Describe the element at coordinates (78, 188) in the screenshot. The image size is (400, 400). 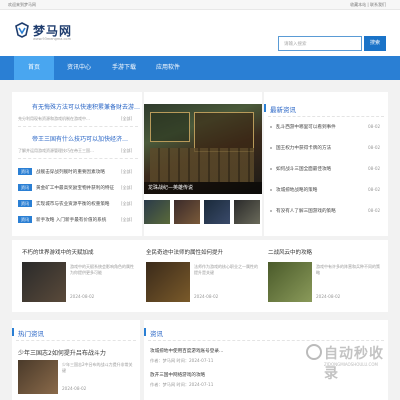
I see `news-item: 黄金矿工中最高奖励宝物并获利的特征` at that location.